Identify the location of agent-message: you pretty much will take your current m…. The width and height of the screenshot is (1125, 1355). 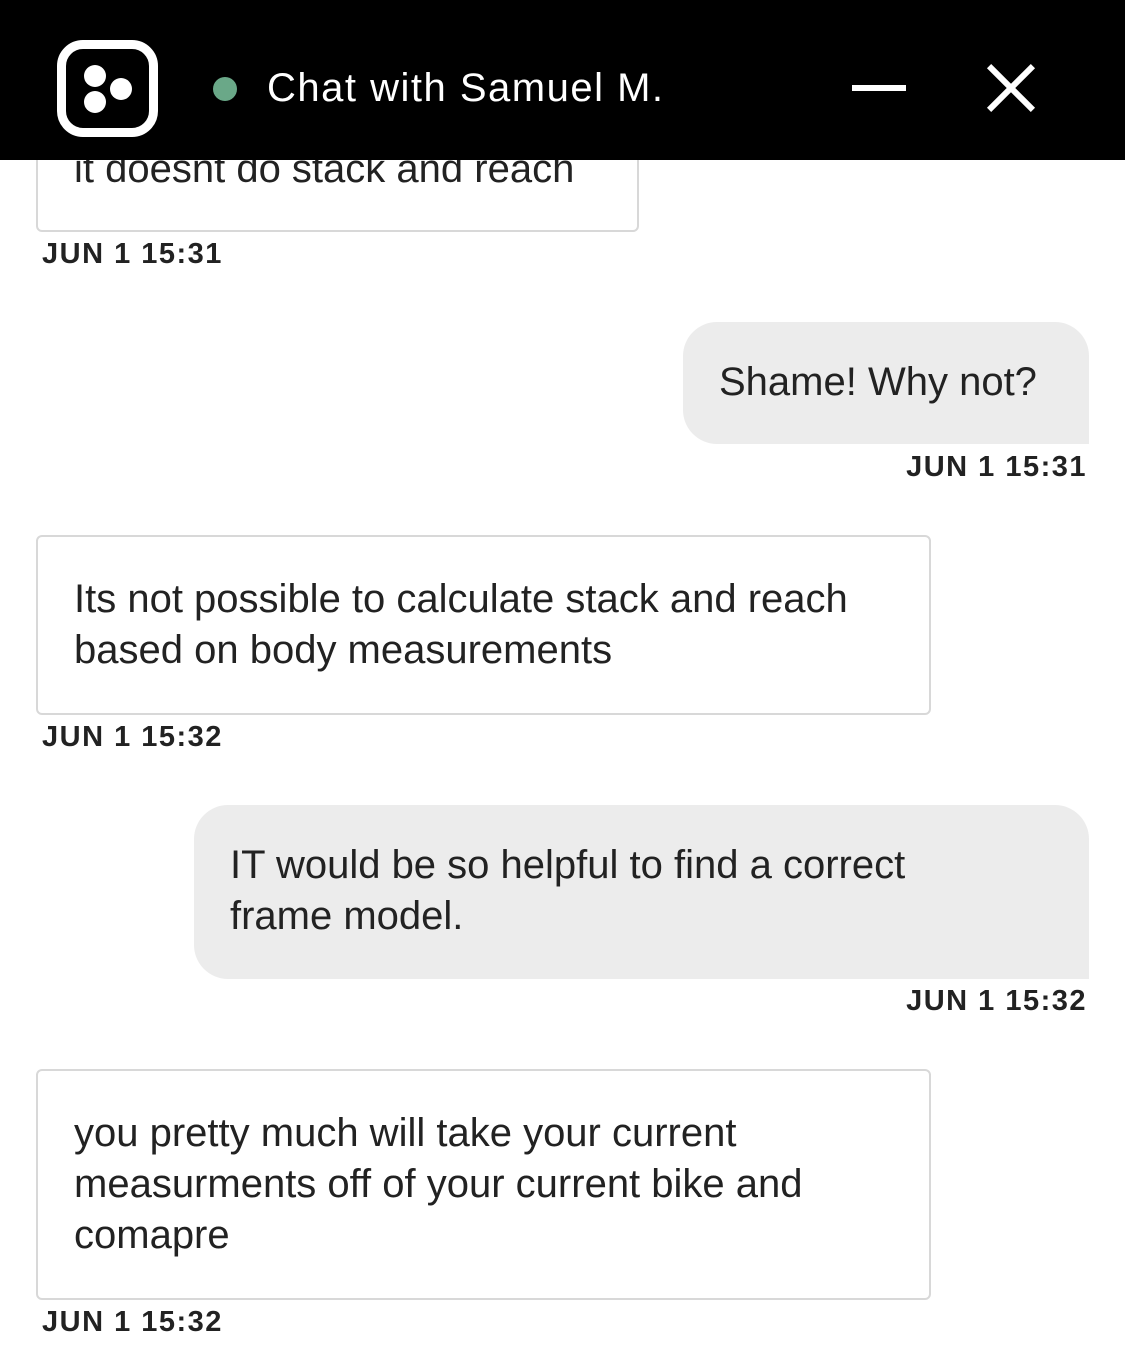
(483, 1184).